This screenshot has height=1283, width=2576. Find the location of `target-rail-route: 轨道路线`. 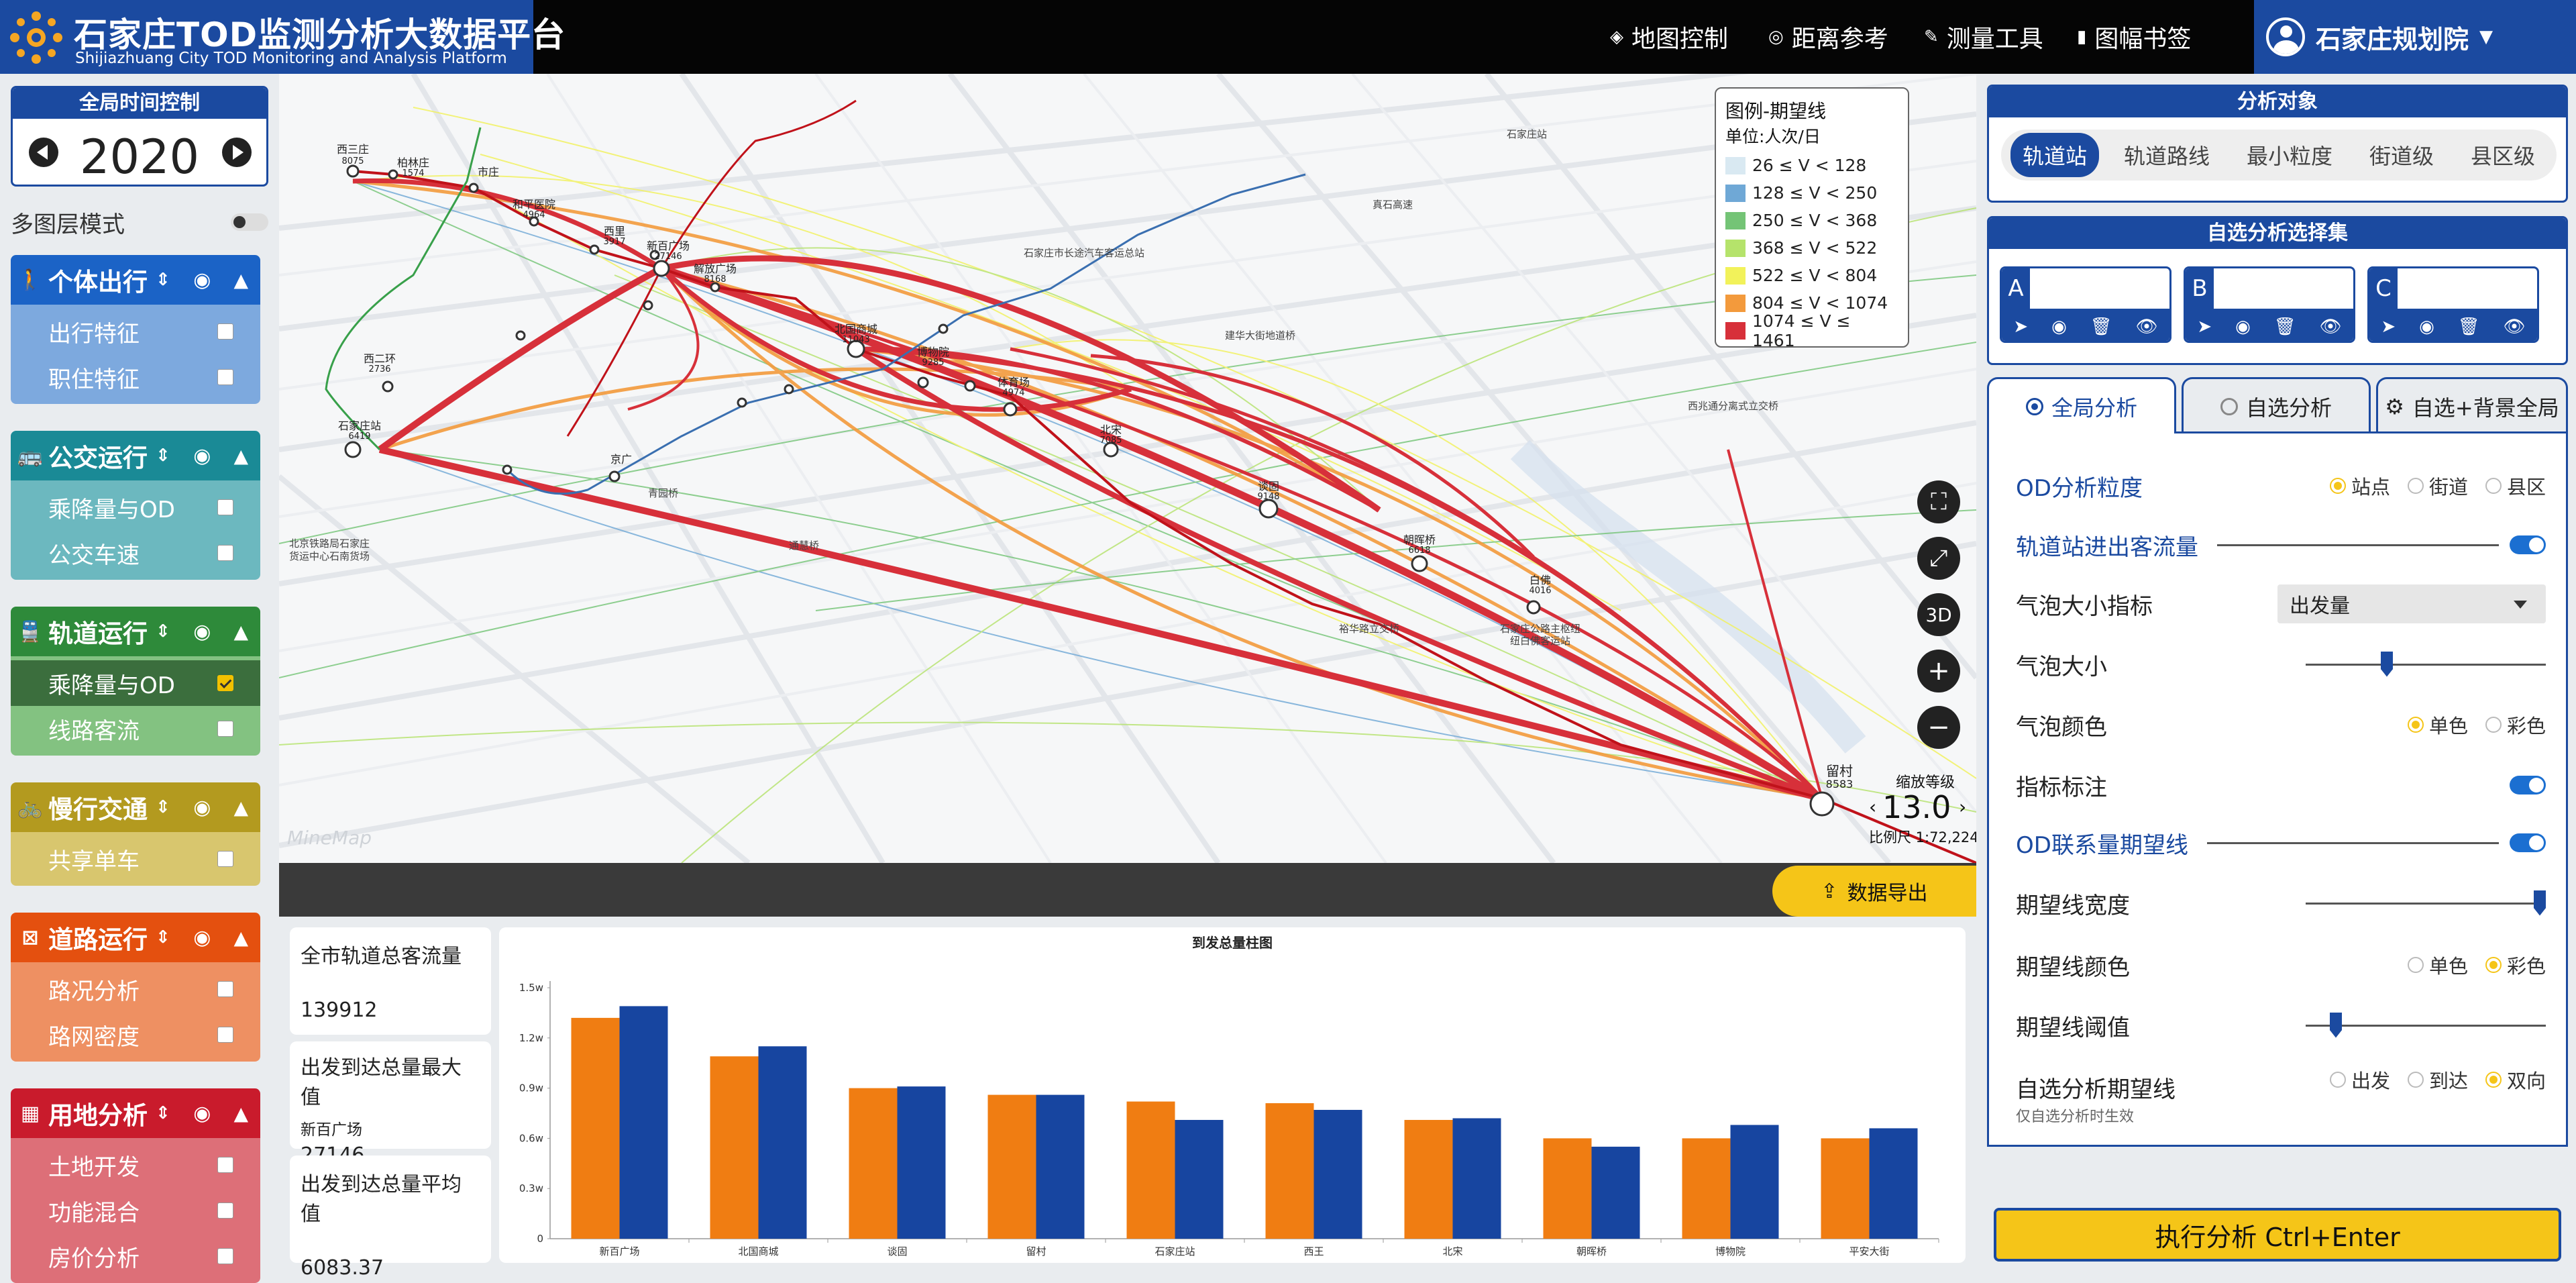

target-rail-route: 轨道路线 is located at coordinates (2167, 155).